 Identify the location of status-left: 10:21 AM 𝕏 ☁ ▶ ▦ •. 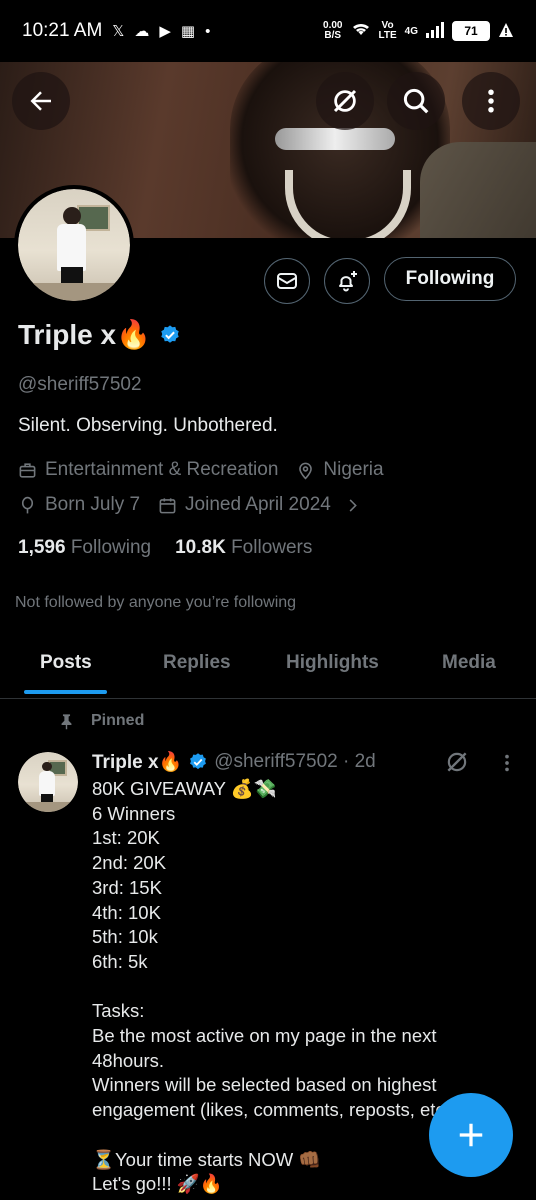
(116, 31).